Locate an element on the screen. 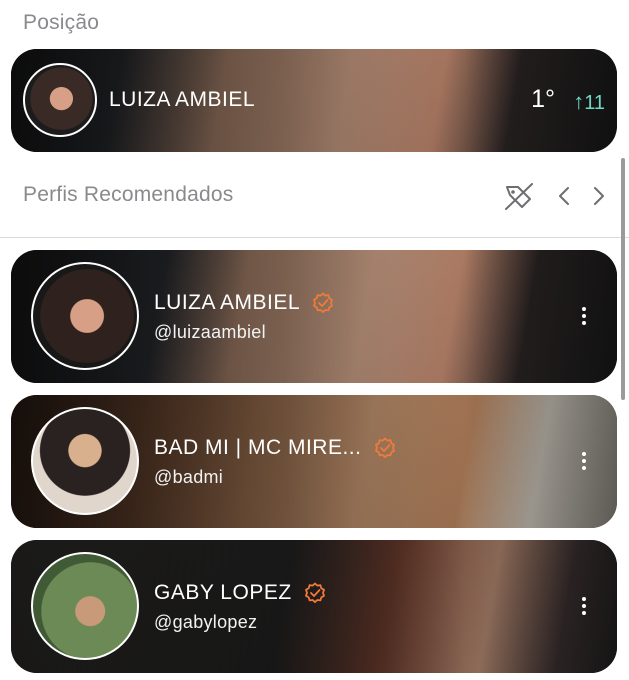 Image resolution: width=629 pixels, height=680 pixels. profile-name: GABY LOPEZ is located at coordinates (240, 593).